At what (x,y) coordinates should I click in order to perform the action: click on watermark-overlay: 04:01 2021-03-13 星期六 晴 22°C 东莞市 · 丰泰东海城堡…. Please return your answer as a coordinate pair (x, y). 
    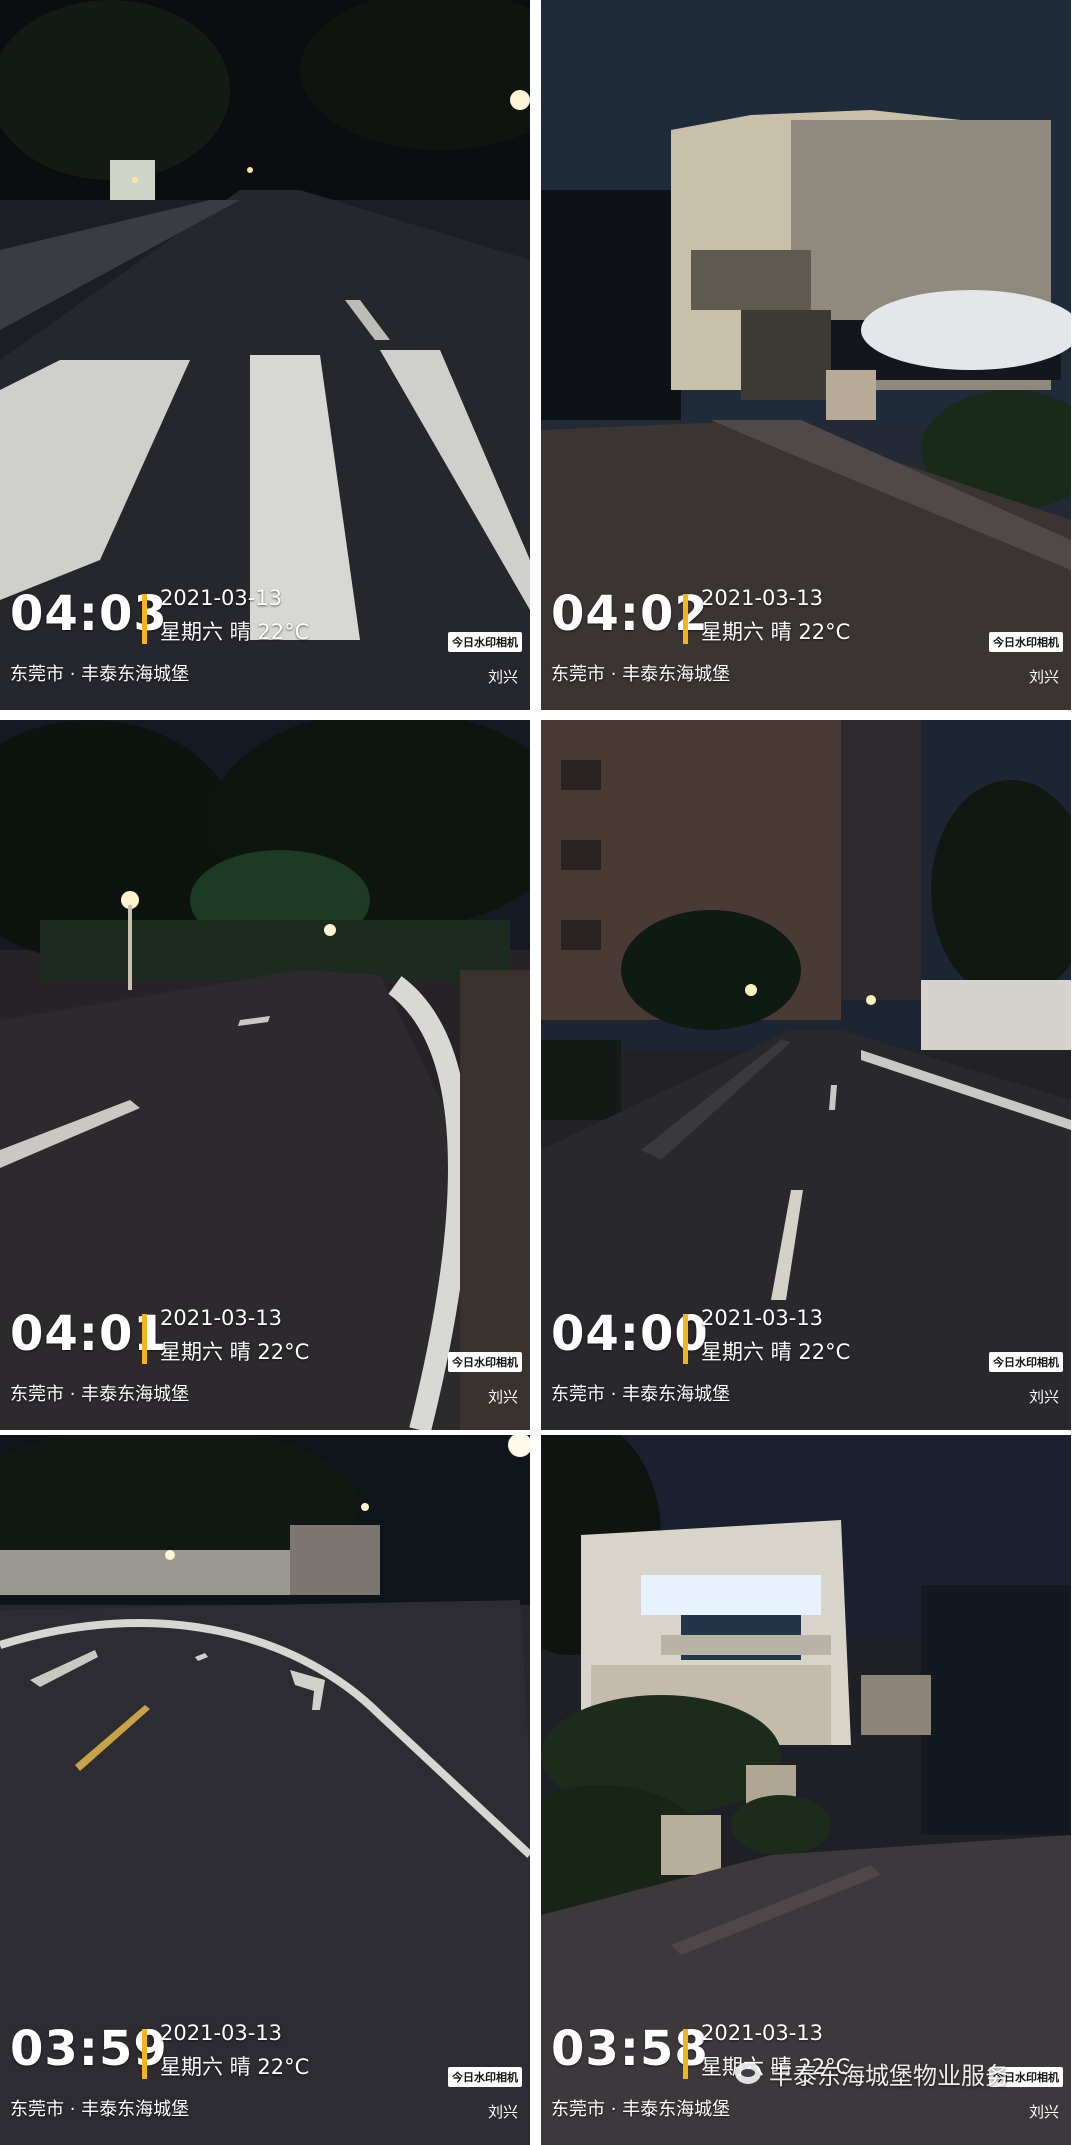
    Looking at the image, I should click on (265, 1365).